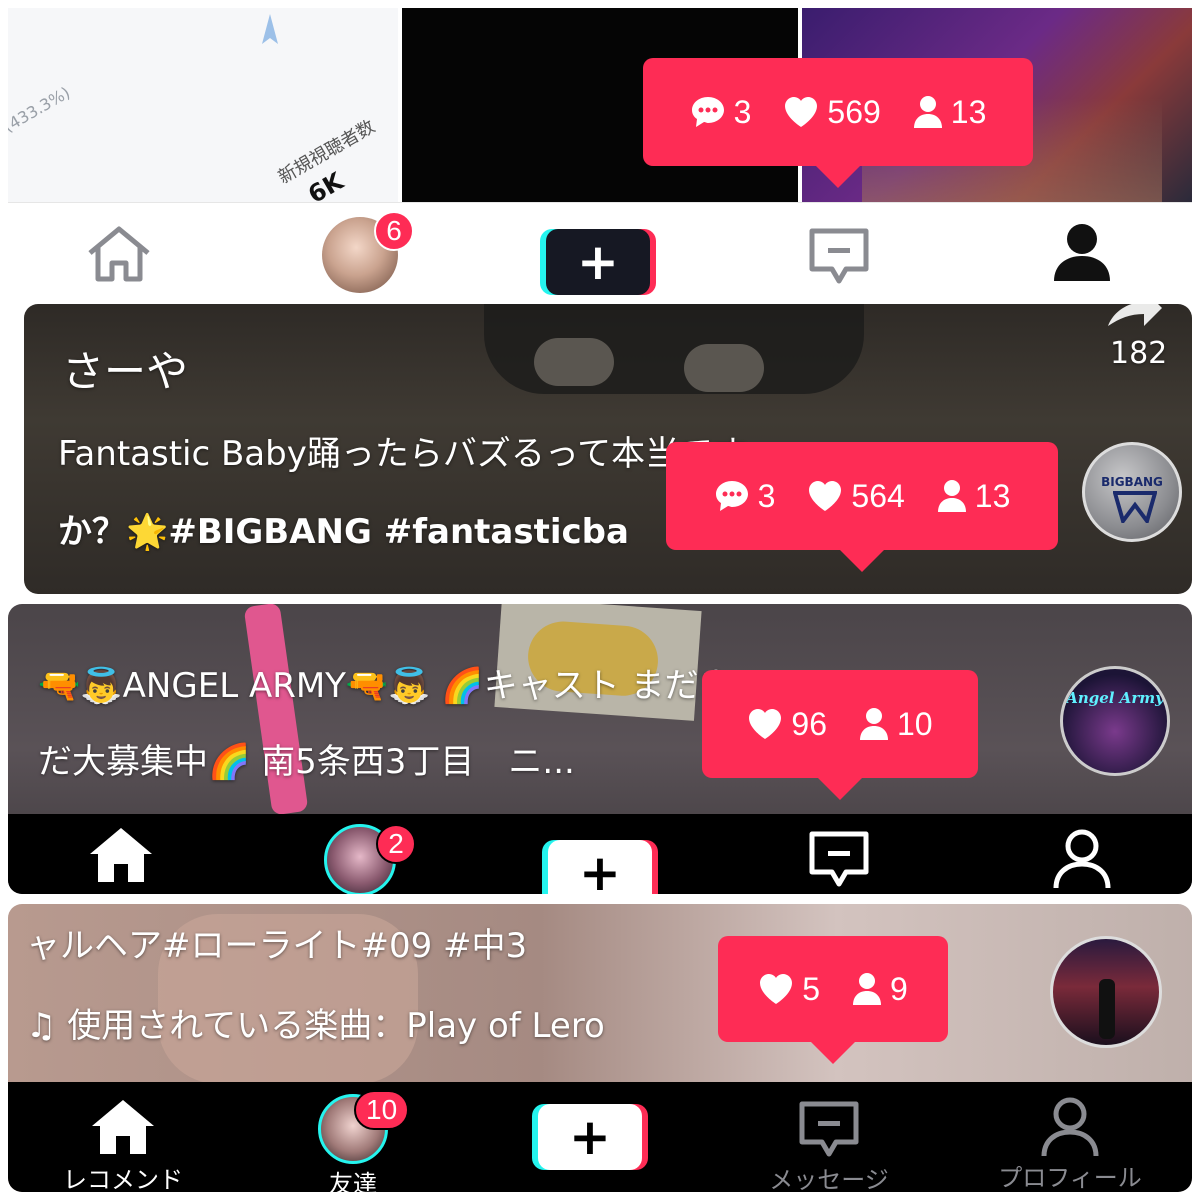 The image size is (1200, 1200). Describe the element at coordinates (385, 682) in the screenshot. I see `video-caption-line-1: 🔫👼ANGEL ARMY🔫👼 🌈キャスト まだま` at that location.